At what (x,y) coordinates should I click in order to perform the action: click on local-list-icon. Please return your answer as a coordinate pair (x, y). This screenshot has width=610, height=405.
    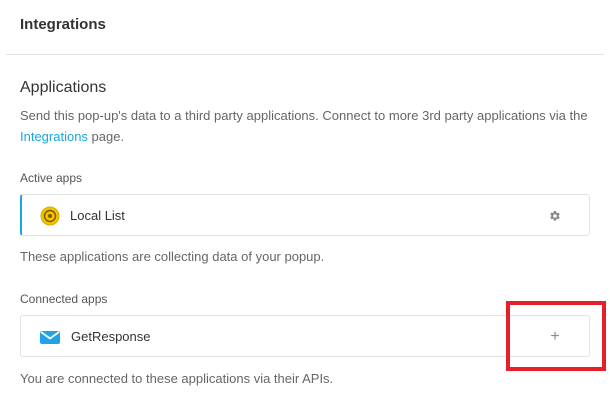
    Looking at the image, I should click on (50, 216).